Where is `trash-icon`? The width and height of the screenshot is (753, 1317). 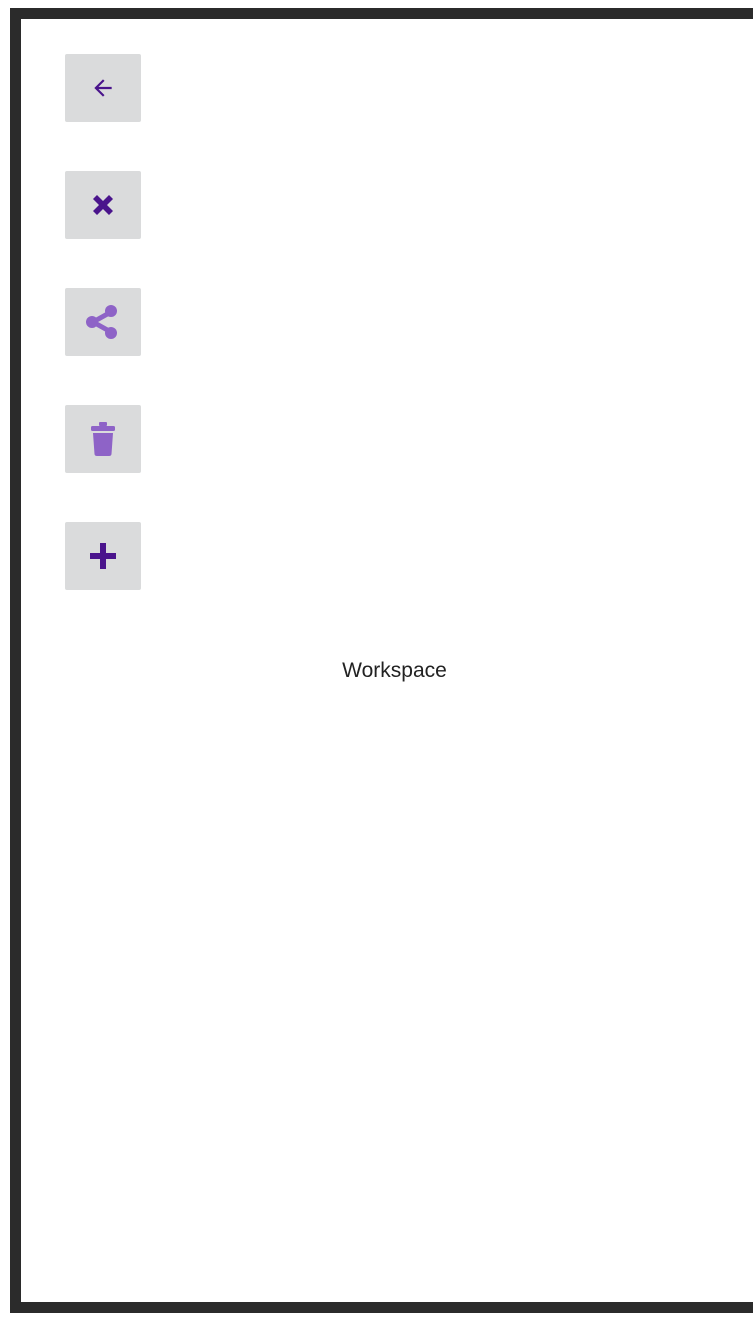
trash-icon is located at coordinates (103, 439).